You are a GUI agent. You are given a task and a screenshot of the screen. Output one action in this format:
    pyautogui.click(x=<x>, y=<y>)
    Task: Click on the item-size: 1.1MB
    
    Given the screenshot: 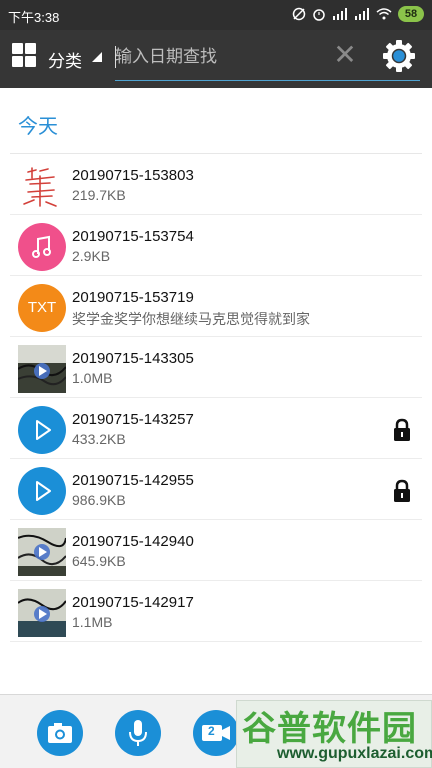 What is the action you would take?
    pyautogui.click(x=92, y=622)
    